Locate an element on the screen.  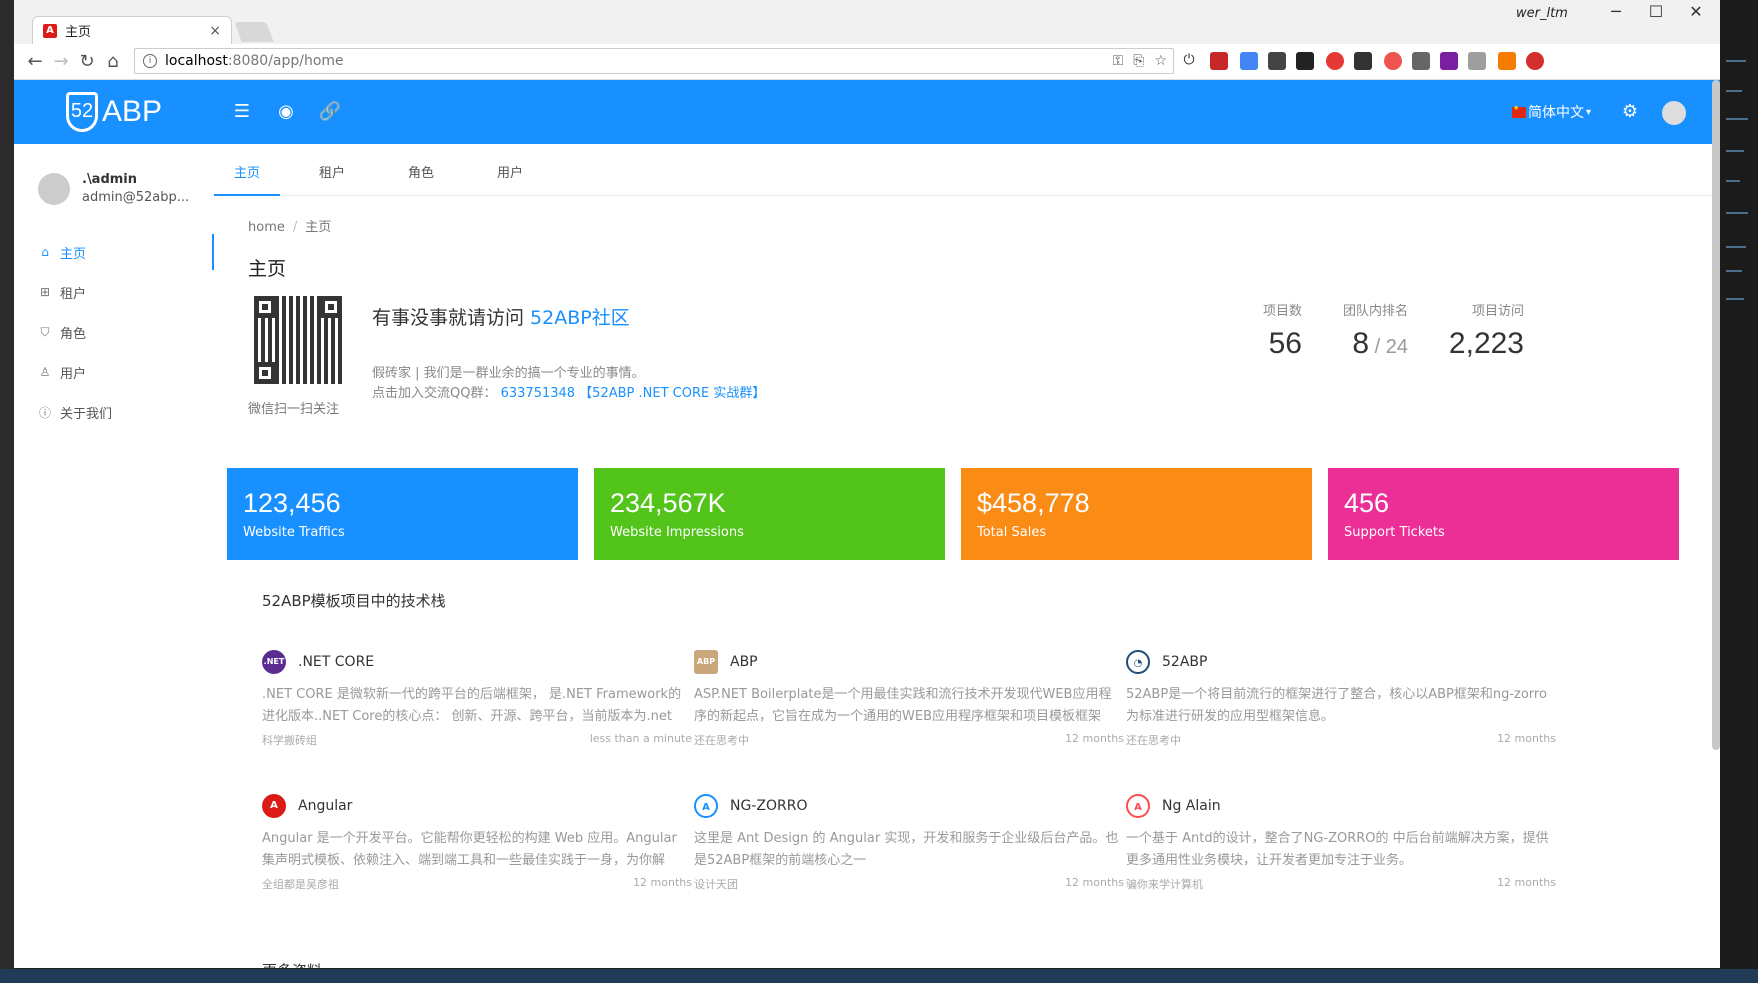
menu-fold-icon: ☰ is located at coordinates (242, 112).